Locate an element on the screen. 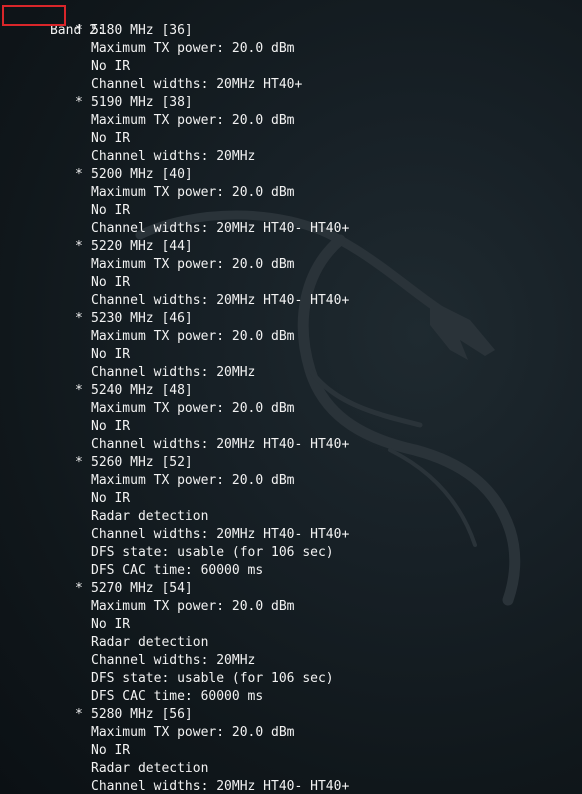 The width and height of the screenshot is (582, 794). band-header-line: Band 2: is located at coordinates (291, 21).